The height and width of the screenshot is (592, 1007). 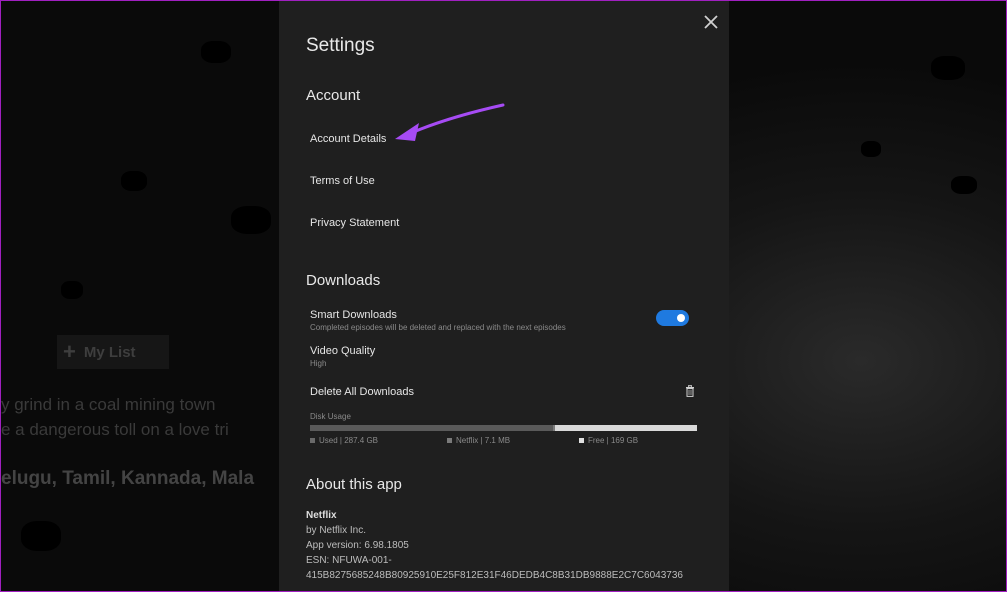 What do you see at coordinates (108, 404) in the screenshot?
I see `bg-description-line-1: y grind in a coal mining town` at bounding box center [108, 404].